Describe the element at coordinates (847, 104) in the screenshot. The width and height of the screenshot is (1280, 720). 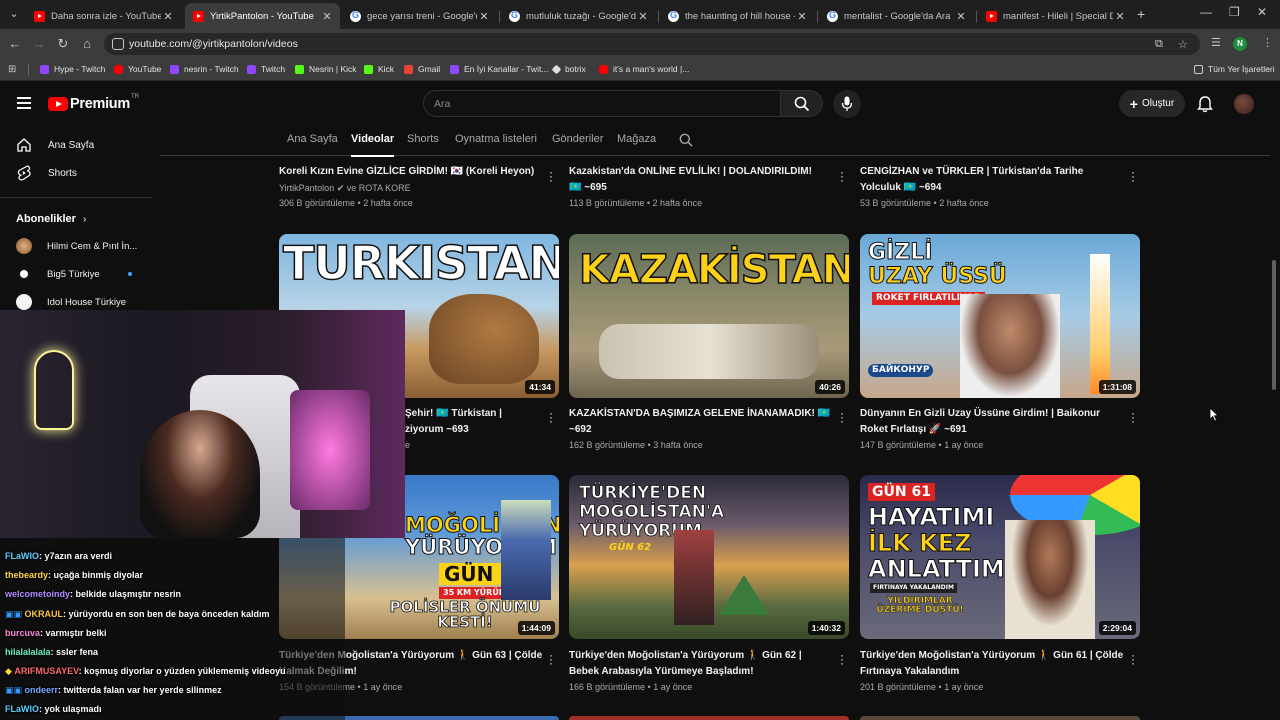
I see `voice-search-button` at that location.